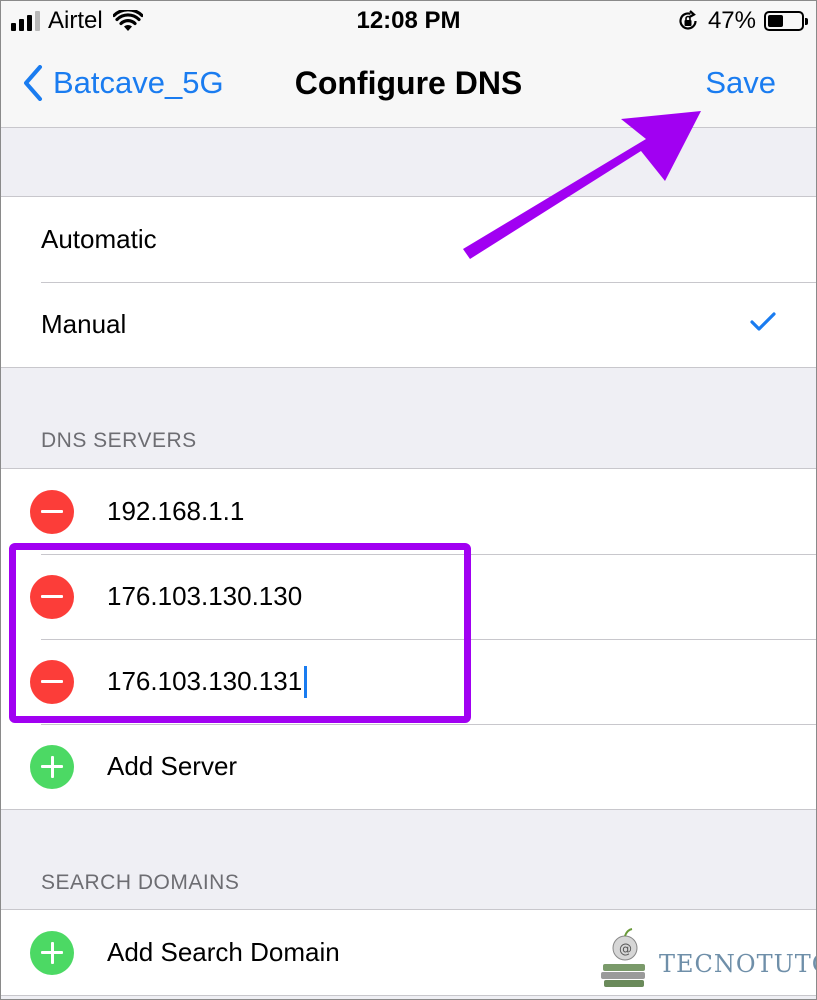 This screenshot has height=1000, width=817. I want to click on books-logo-icon: @, so click(623, 957).